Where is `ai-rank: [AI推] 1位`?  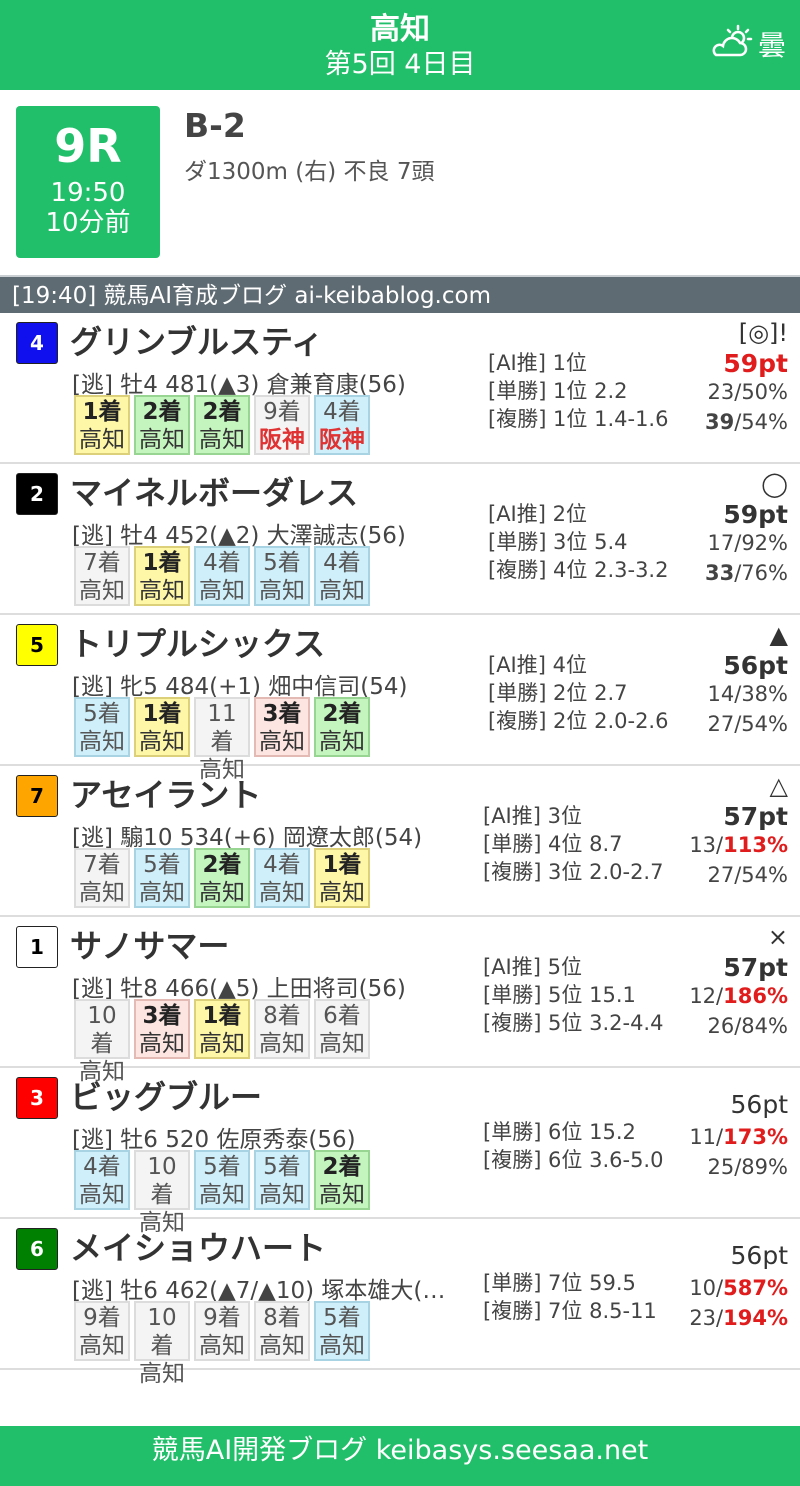
ai-rank: [AI推] 1位 is located at coordinates (537, 363).